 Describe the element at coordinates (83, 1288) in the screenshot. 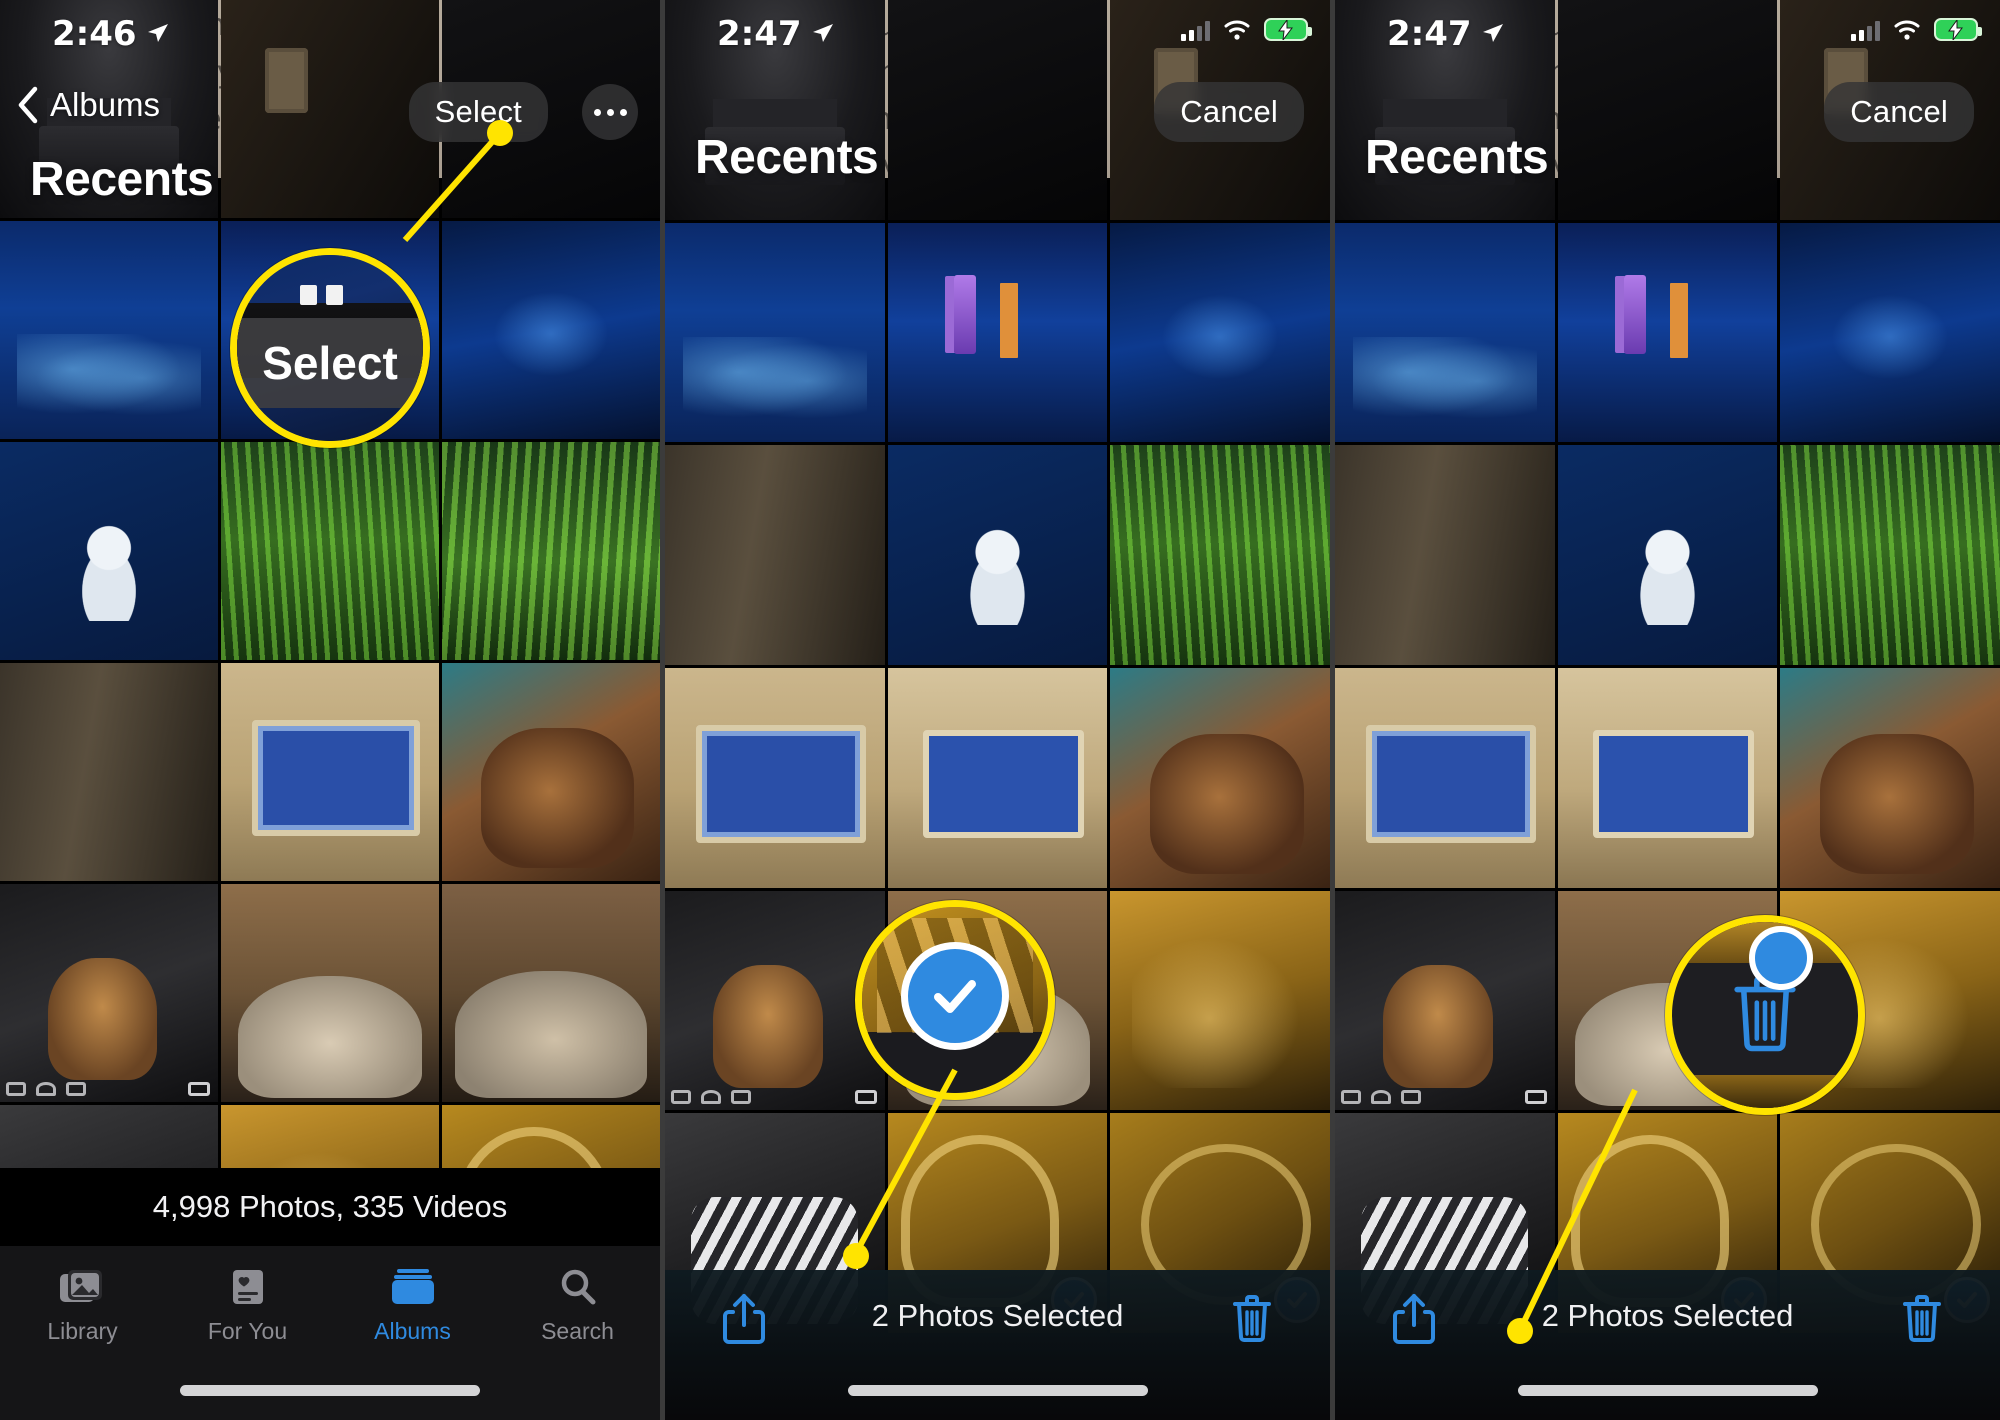

I see `photo-library-icon` at that location.